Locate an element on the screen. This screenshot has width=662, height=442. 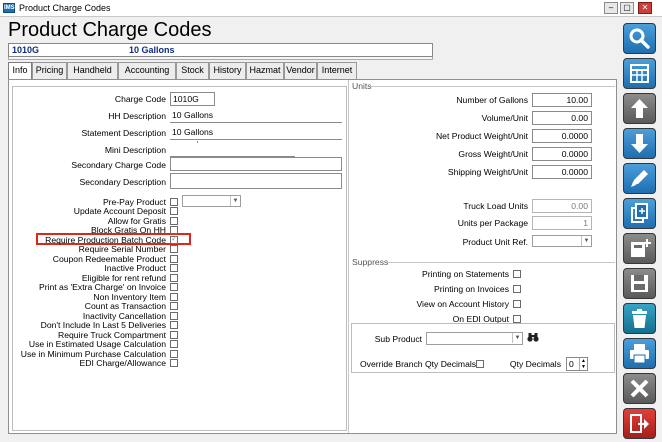
flag-label: Require Truck Compartment is located at coordinates (112, 334).